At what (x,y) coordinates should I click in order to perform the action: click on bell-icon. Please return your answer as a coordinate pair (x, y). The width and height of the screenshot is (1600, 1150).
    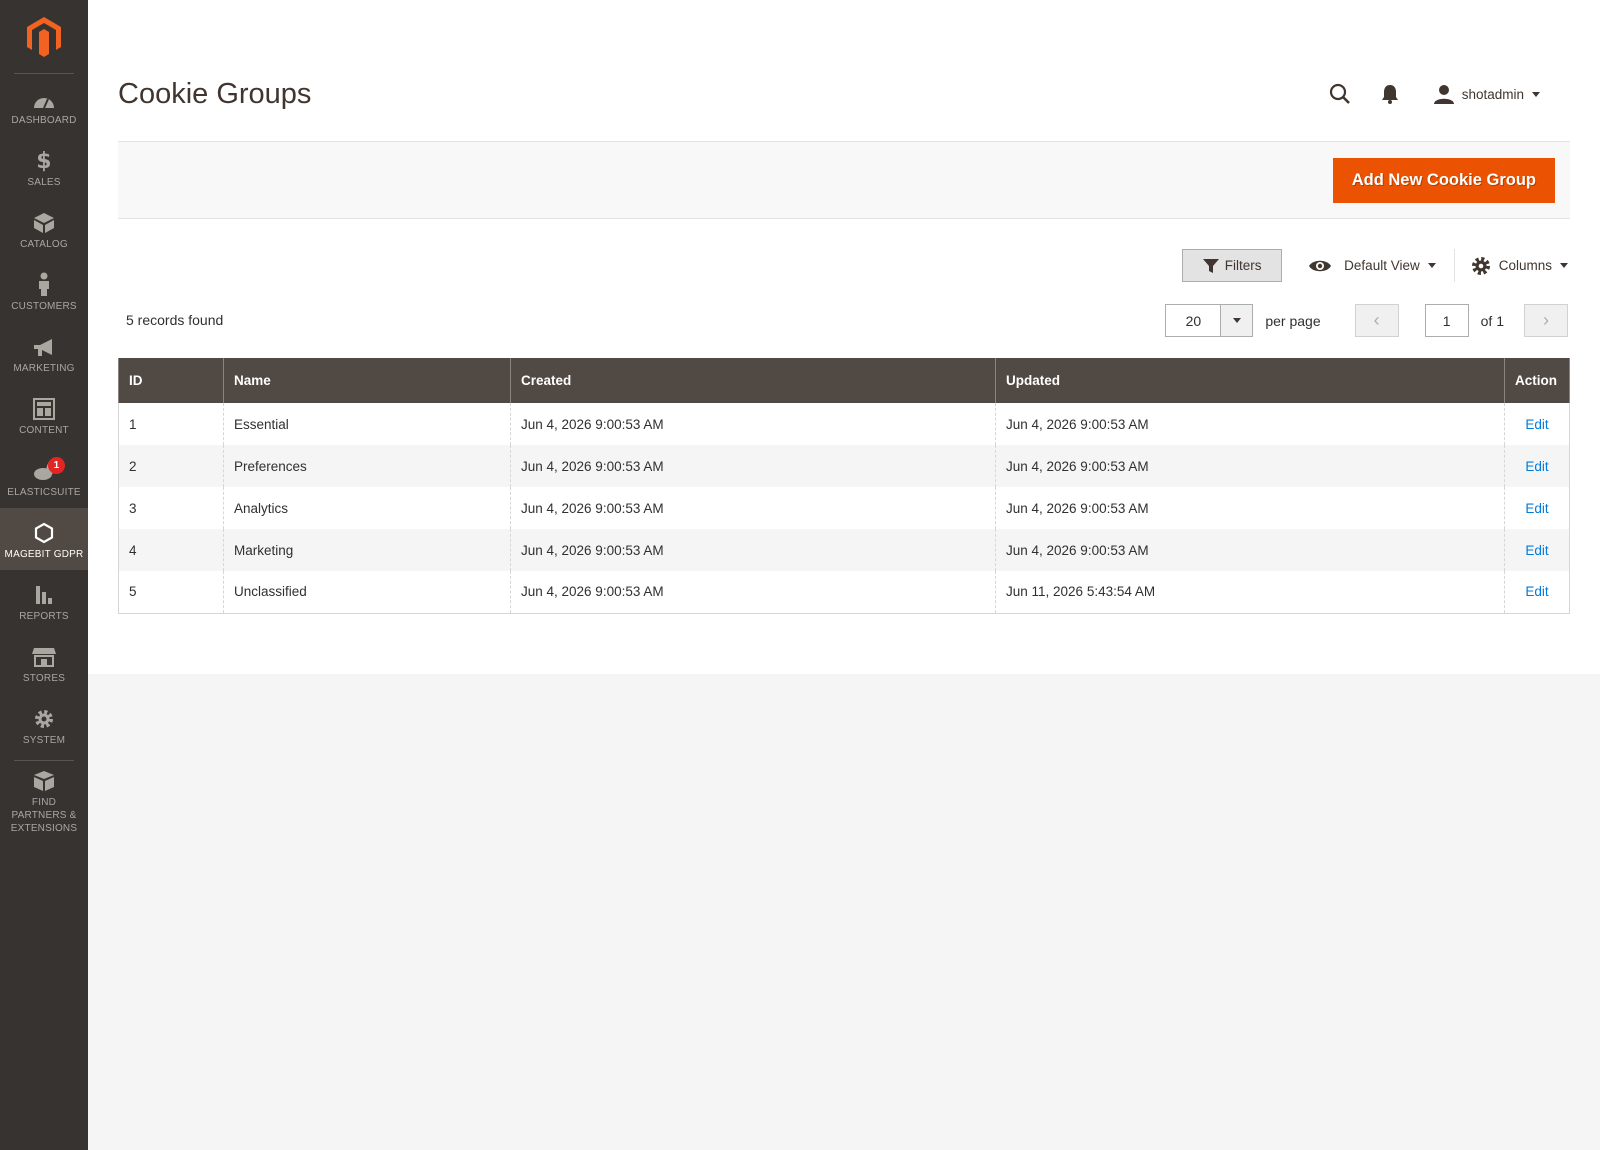
    Looking at the image, I should click on (1389, 94).